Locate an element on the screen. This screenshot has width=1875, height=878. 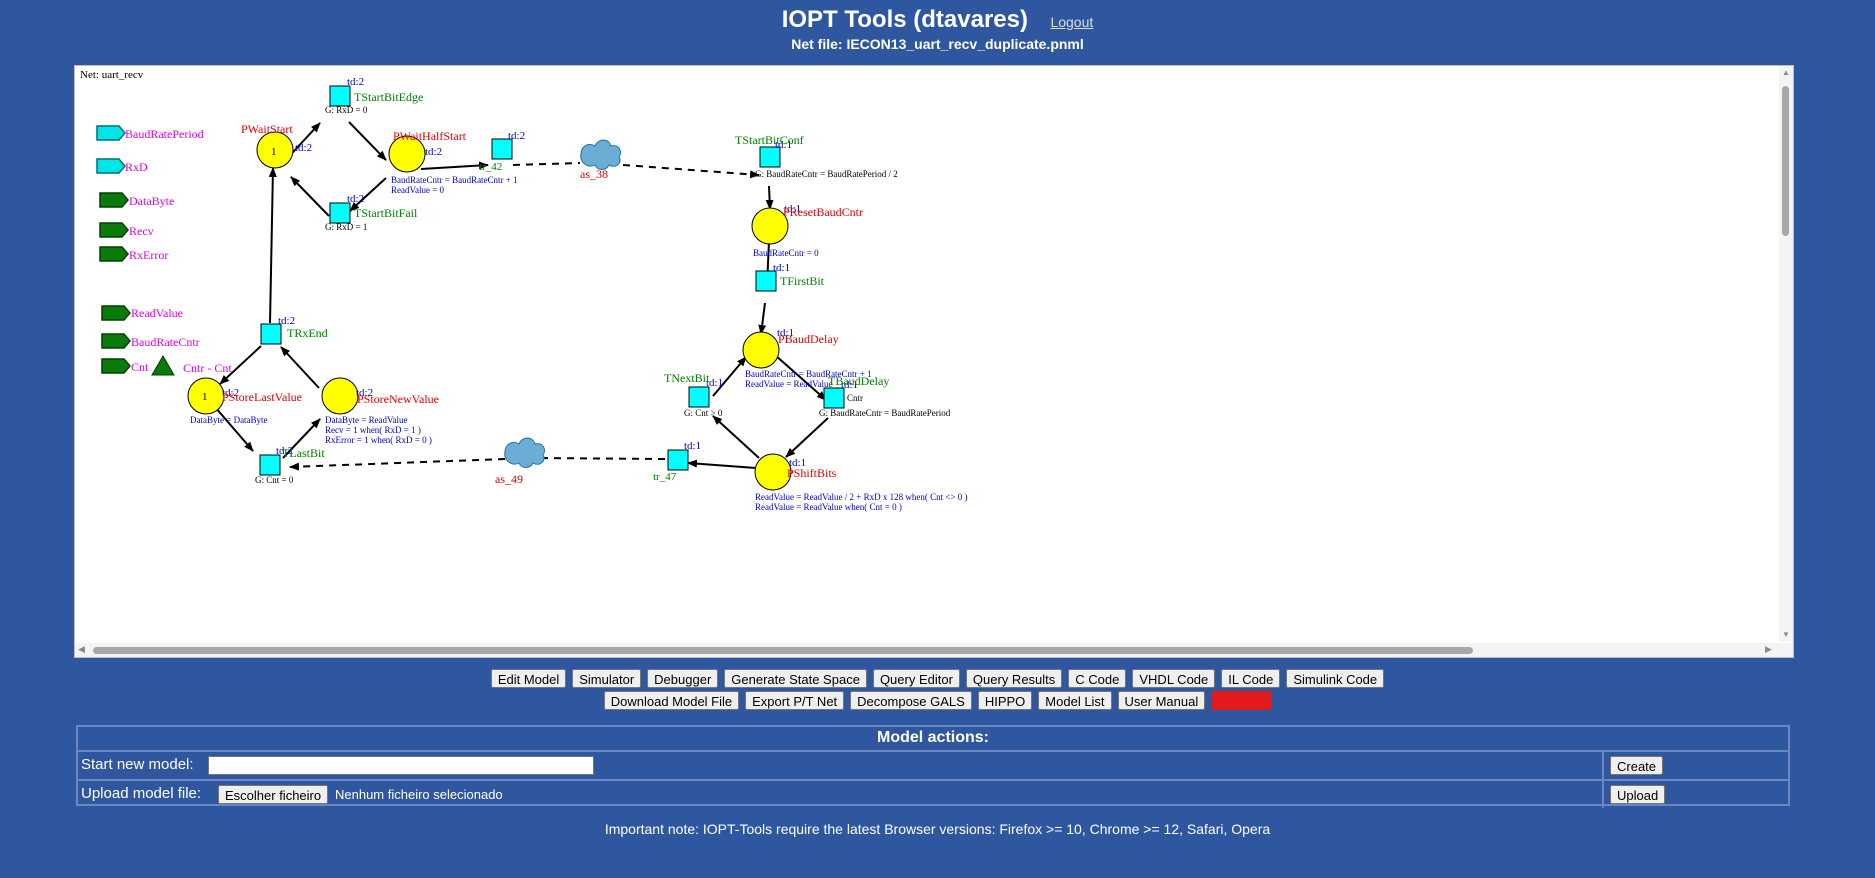
simulator-button: Simulator is located at coordinates (607, 678).